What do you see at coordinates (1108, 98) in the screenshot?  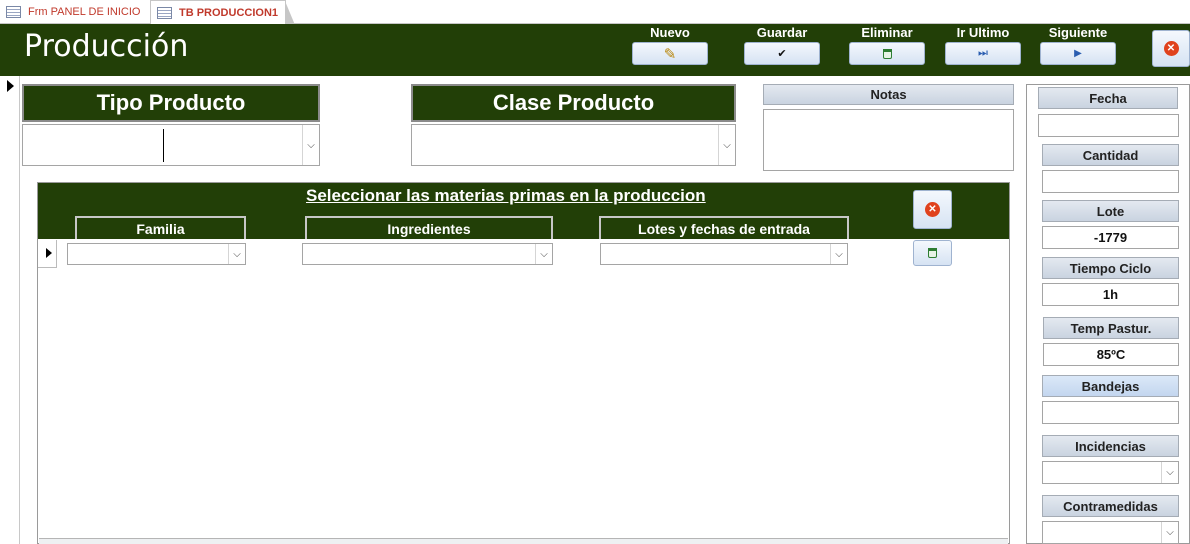 I see `fecha-label: Fecha` at bounding box center [1108, 98].